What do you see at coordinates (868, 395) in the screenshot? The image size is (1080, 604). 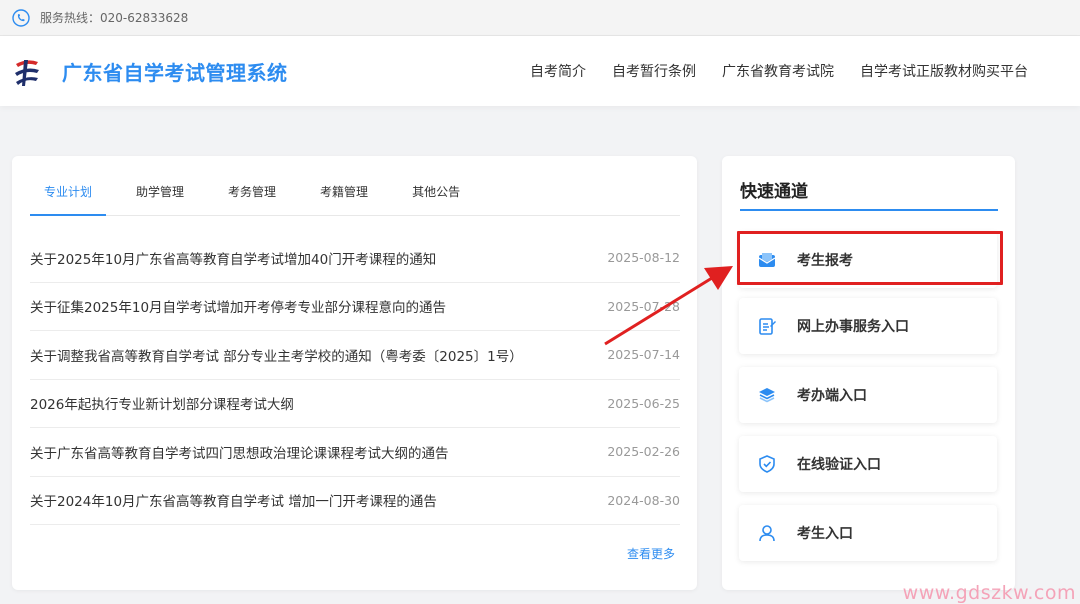 I see `exam-office-button: 考办端入口` at bounding box center [868, 395].